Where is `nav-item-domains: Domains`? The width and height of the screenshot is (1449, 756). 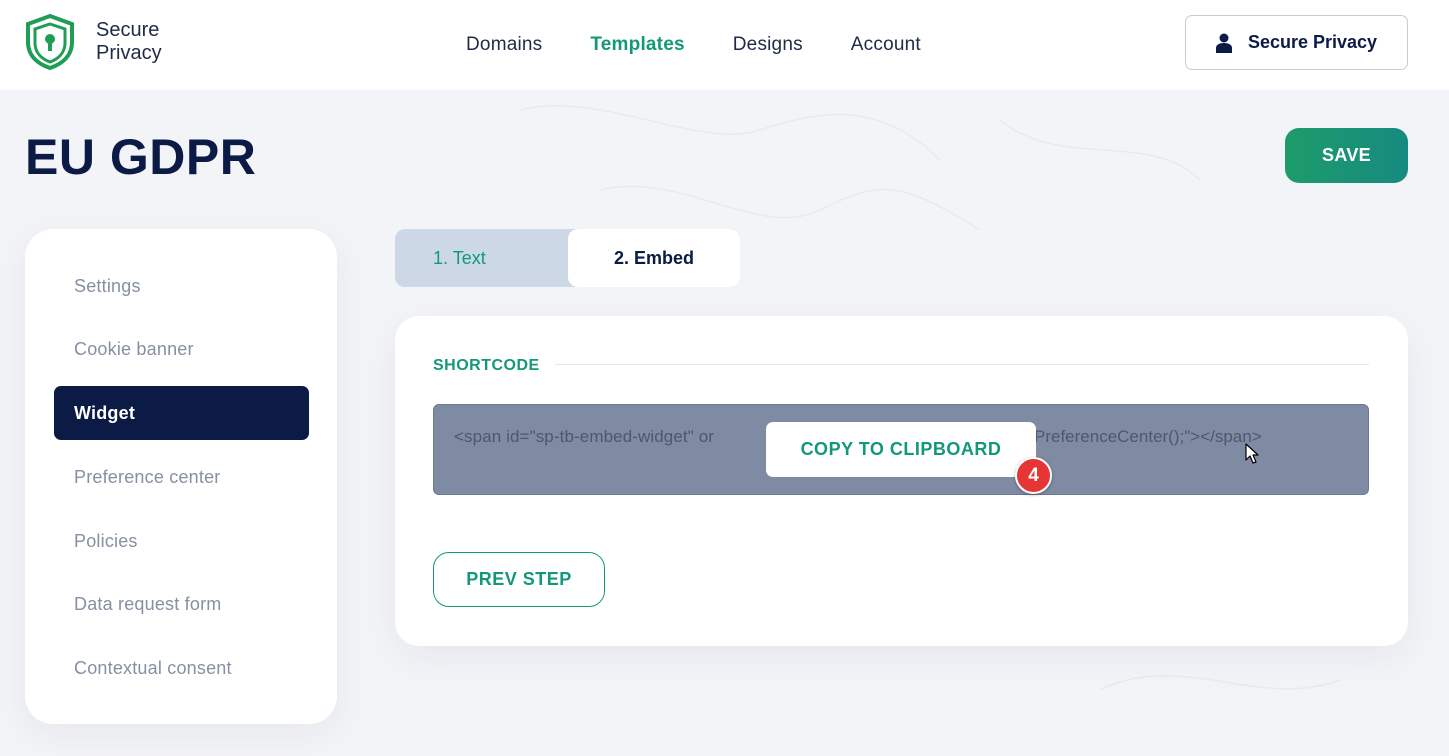
nav-item-domains: Domains is located at coordinates (504, 45).